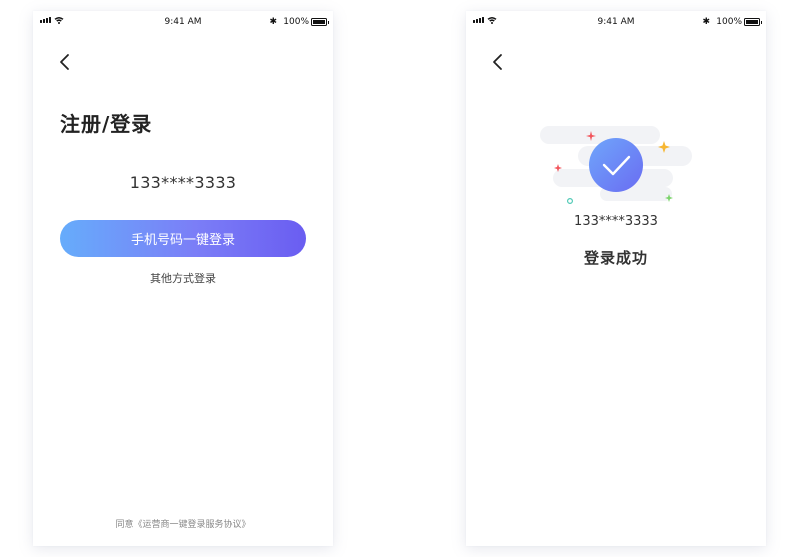 This screenshot has height=557, width=800. Describe the element at coordinates (615, 258) in the screenshot. I see `login-success-text: 登录成功` at that location.